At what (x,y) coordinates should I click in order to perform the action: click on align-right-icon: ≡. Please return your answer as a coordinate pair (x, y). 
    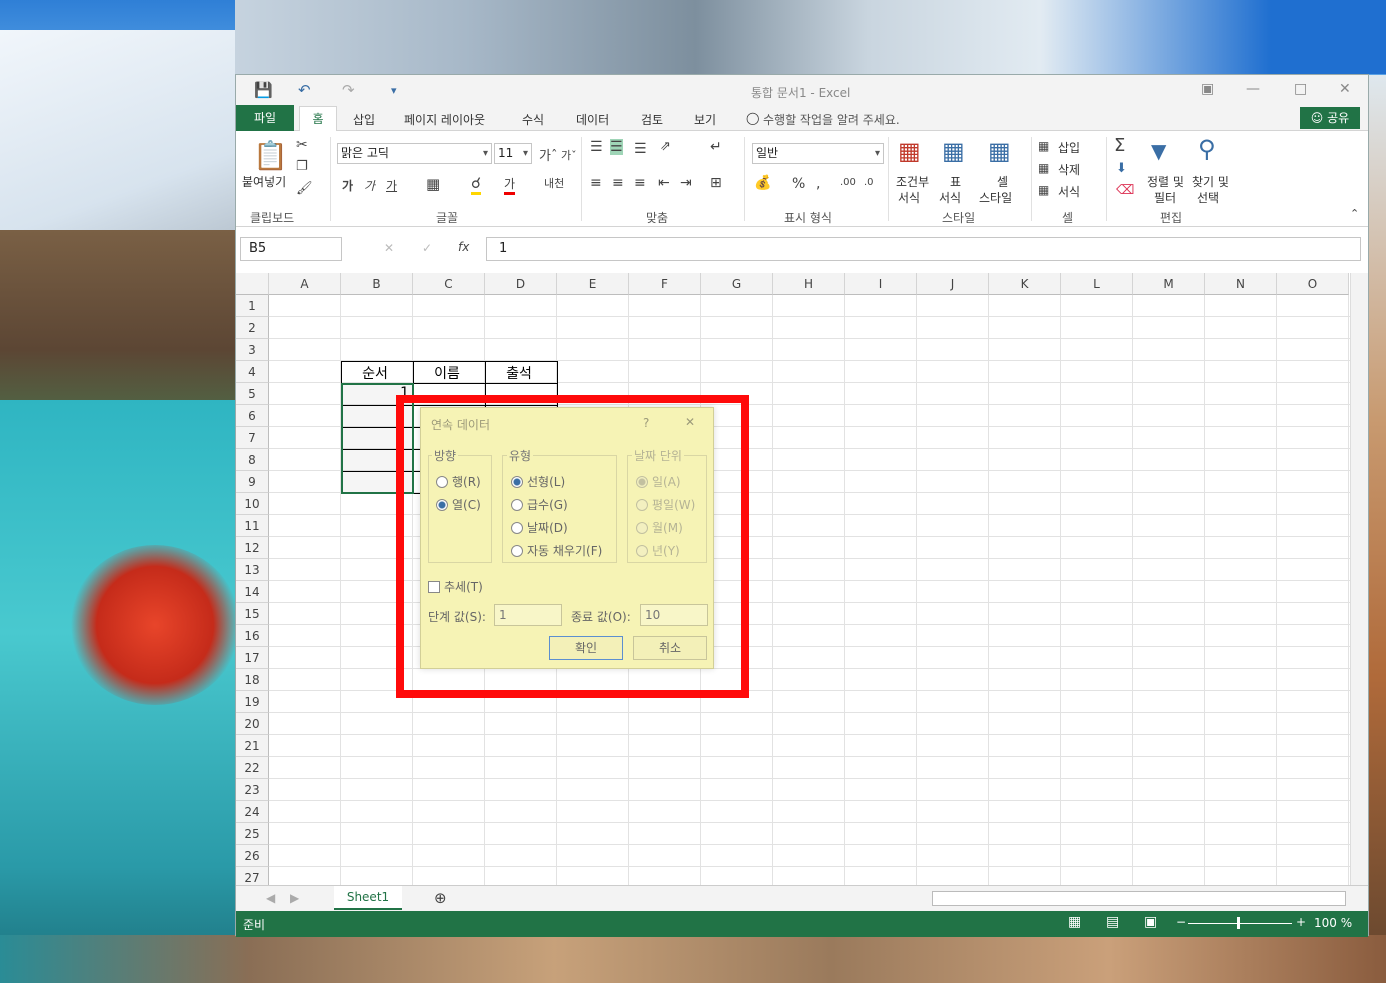
    Looking at the image, I should click on (640, 183).